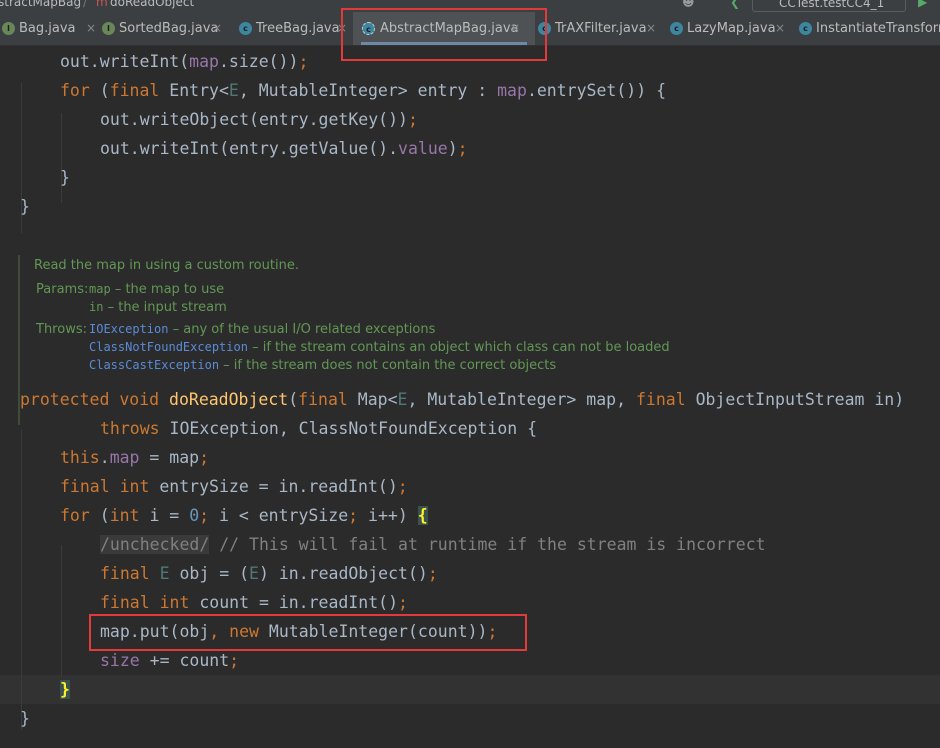 The width and height of the screenshot is (940, 748). I want to click on breadcrumb-class: stractMapBag, so click(40, 4).